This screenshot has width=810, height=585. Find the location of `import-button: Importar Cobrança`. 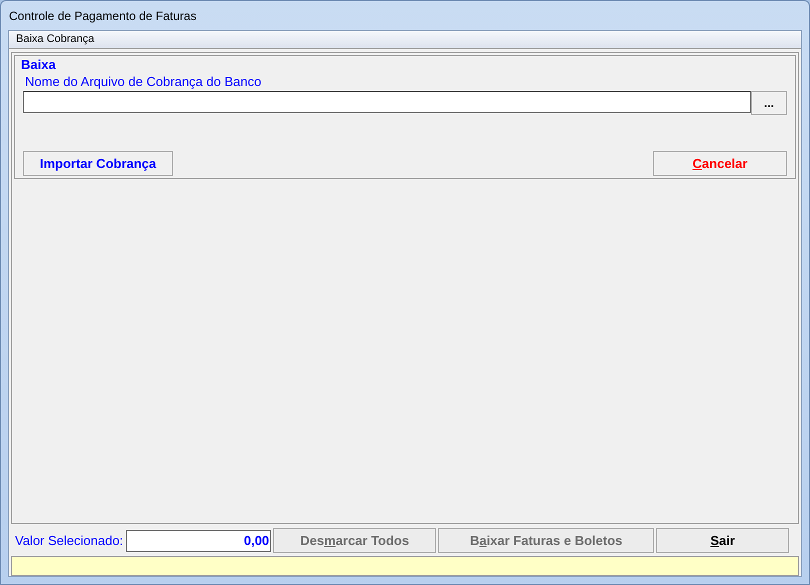

import-button: Importar Cobrança is located at coordinates (98, 163).